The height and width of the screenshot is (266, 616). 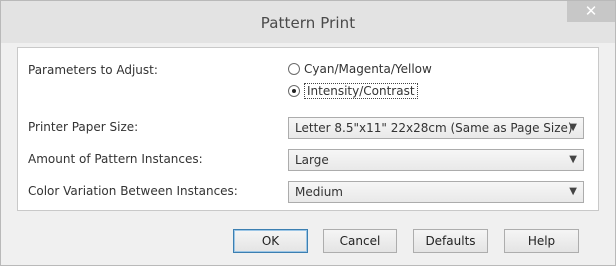 I want to click on ok-button: OK, so click(x=270, y=241).